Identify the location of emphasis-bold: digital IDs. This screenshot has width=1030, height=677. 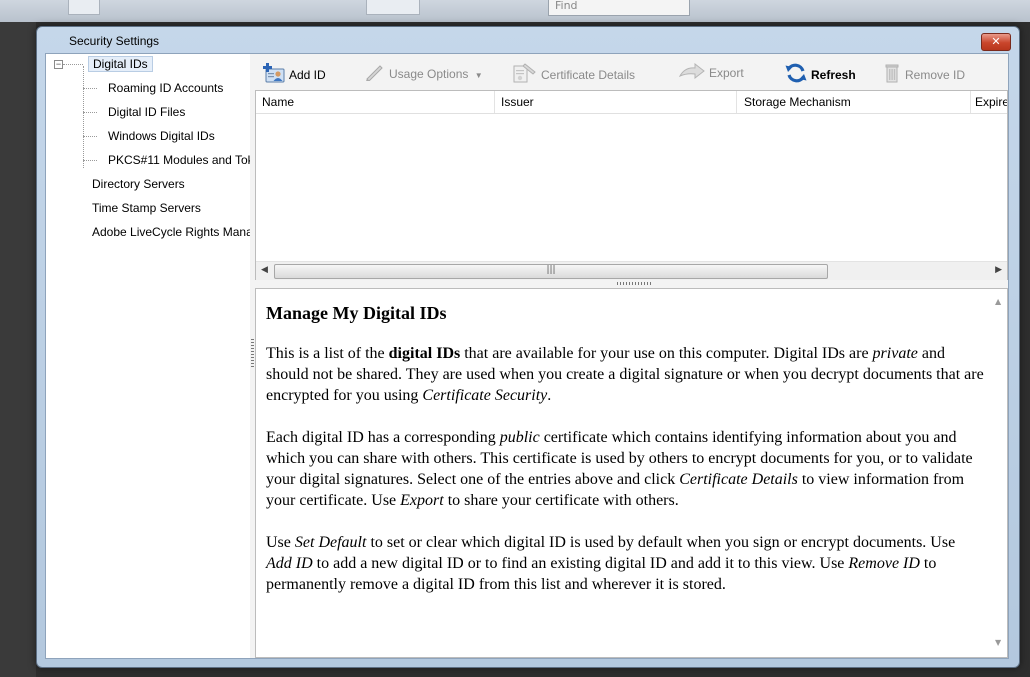
(424, 353).